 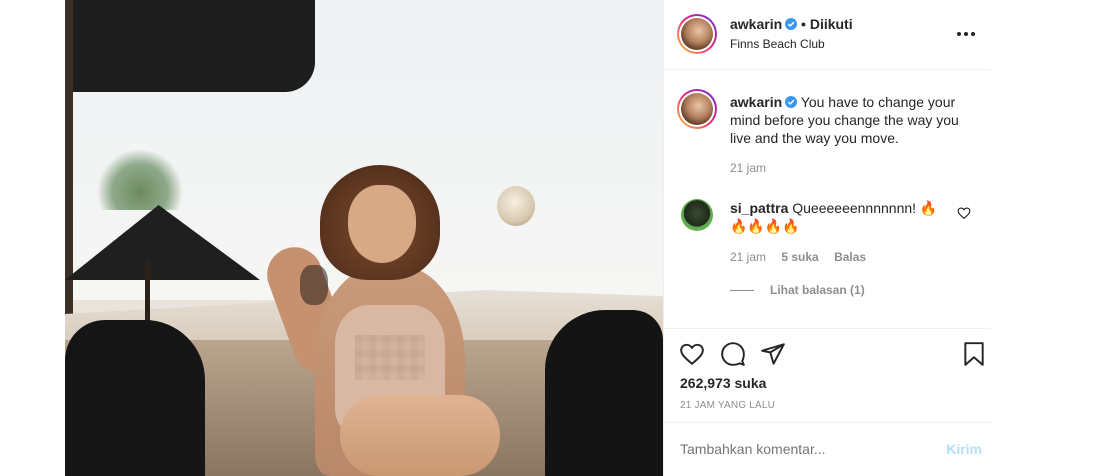 What do you see at coordinates (379, 320) in the screenshot?
I see `photo-person` at bounding box center [379, 320].